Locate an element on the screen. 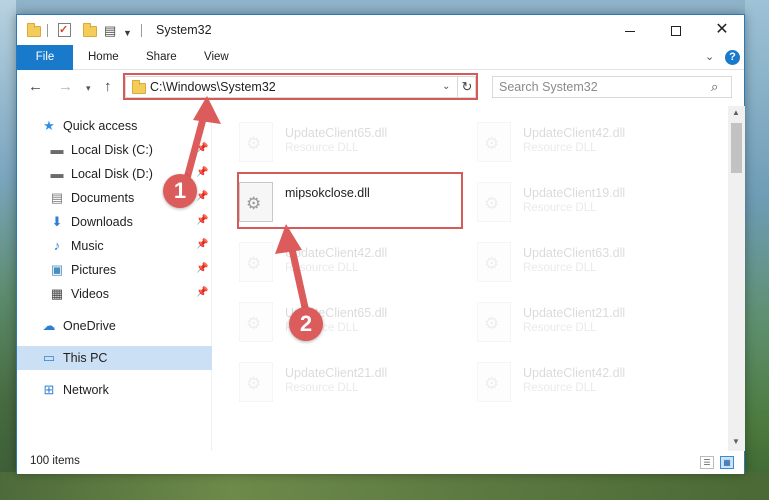 This screenshot has height=500, width=769. up-arrow-icon: ↑ is located at coordinates (108, 86).